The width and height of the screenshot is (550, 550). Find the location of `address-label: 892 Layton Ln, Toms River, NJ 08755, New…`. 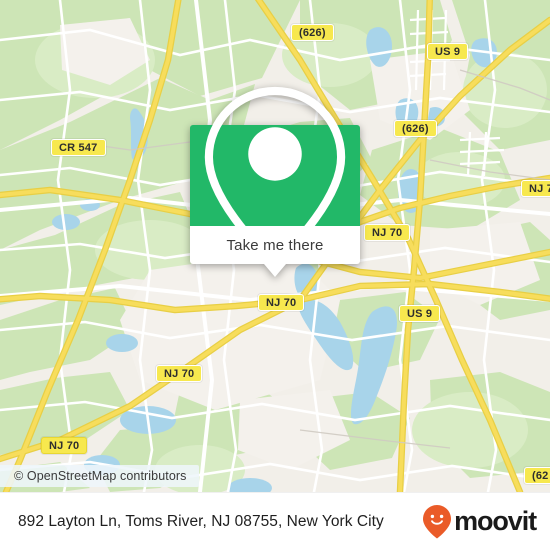

address-label: 892 Layton Ln, Toms River, NJ 08755, New… is located at coordinates (201, 521).